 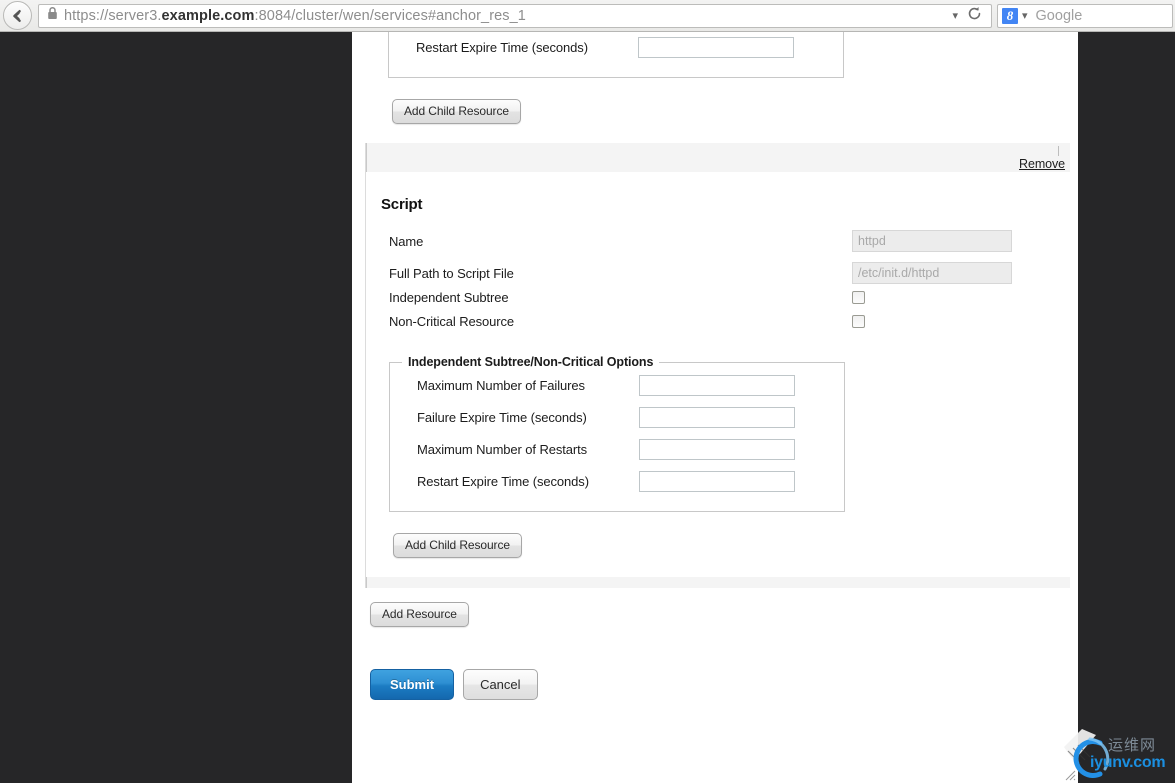 What do you see at coordinates (412, 684) in the screenshot?
I see `submit-button: Submit` at bounding box center [412, 684].